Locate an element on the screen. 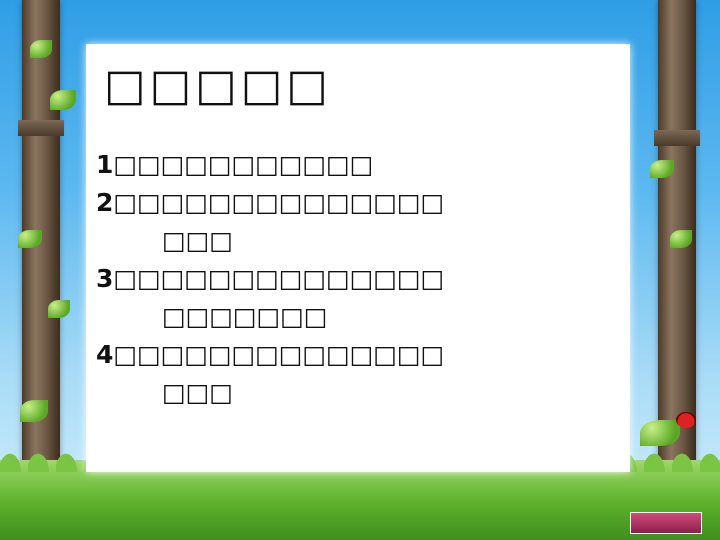 Image resolution: width=720 pixels, height=540 pixels. list-item: 2□□□□□□□□□□□□□□ □□□ is located at coordinates (356, 222).